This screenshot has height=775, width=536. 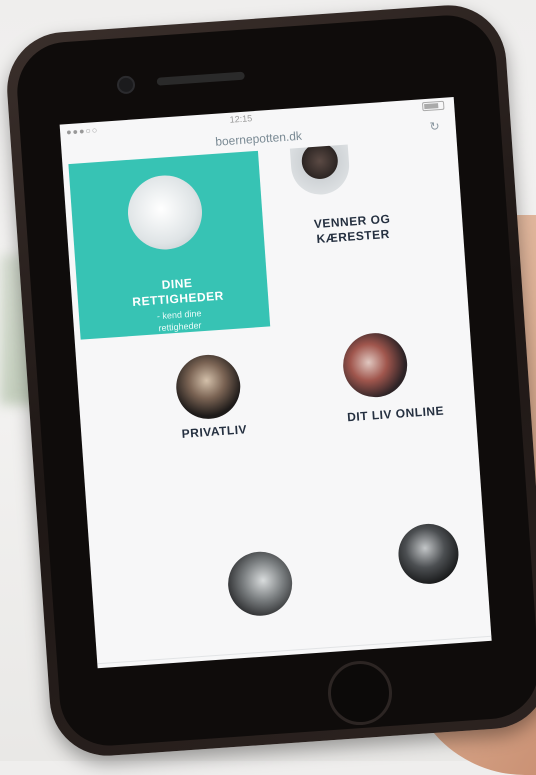 I want to click on status-time: 12:15, so click(x=241, y=119).